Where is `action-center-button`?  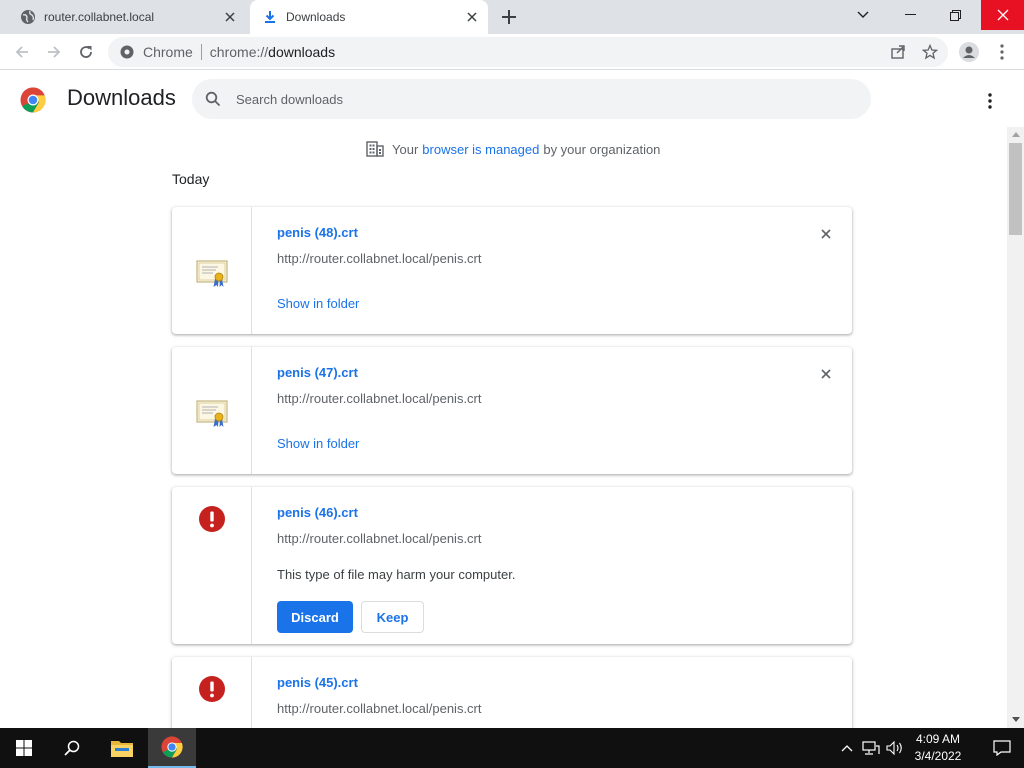
action-center-button is located at coordinates (1002, 748).